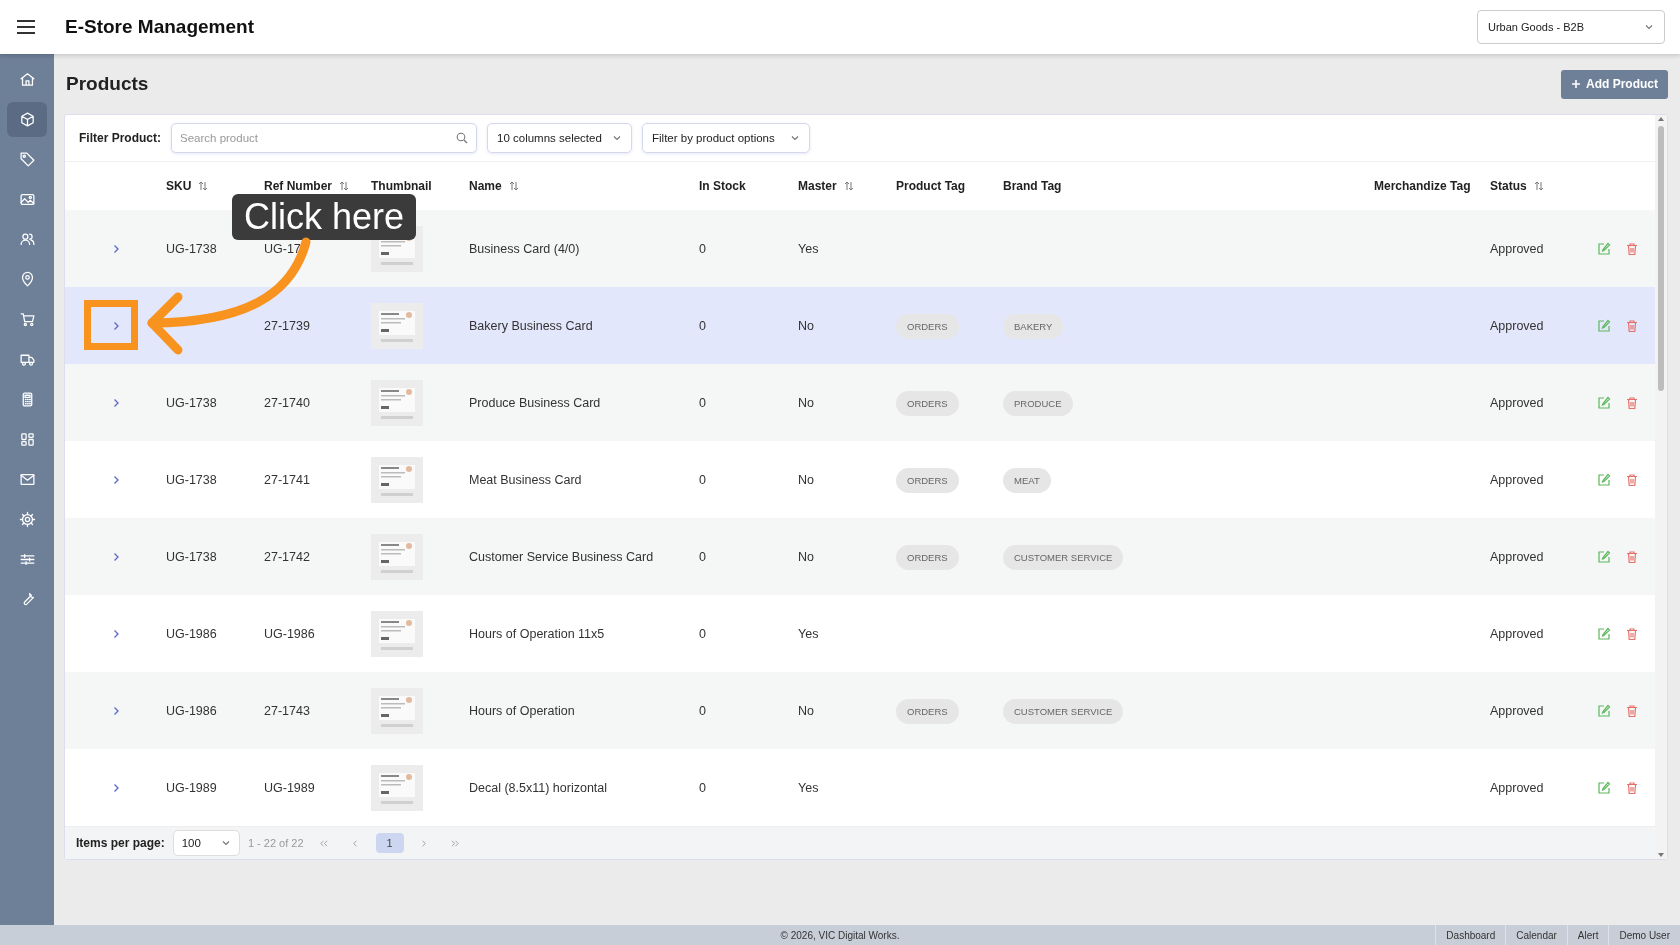  I want to click on page-button: 1, so click(389, 843).